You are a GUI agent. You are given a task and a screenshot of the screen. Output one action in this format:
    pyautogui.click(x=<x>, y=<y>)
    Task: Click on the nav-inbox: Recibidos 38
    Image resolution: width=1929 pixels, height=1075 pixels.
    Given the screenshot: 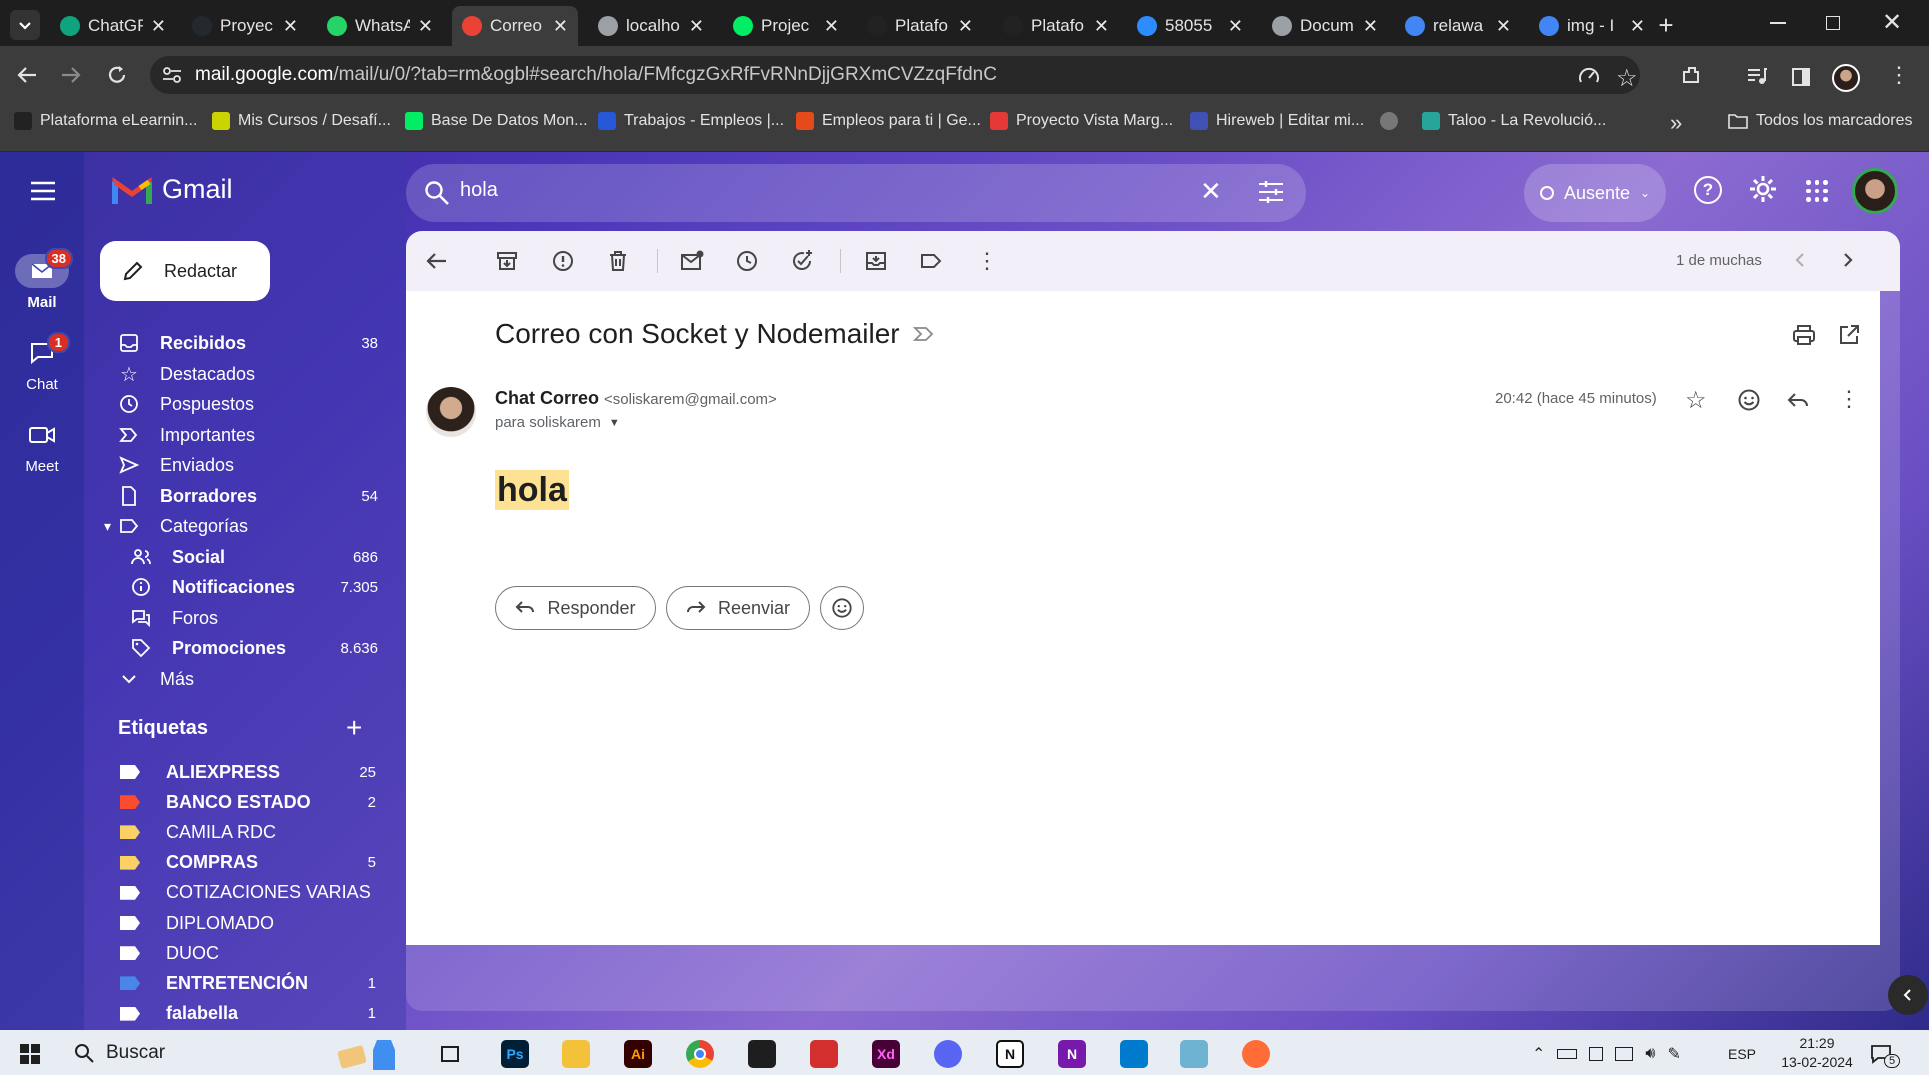 What is the action you would take?
    pyautogui.click(x=248, y=343)
    